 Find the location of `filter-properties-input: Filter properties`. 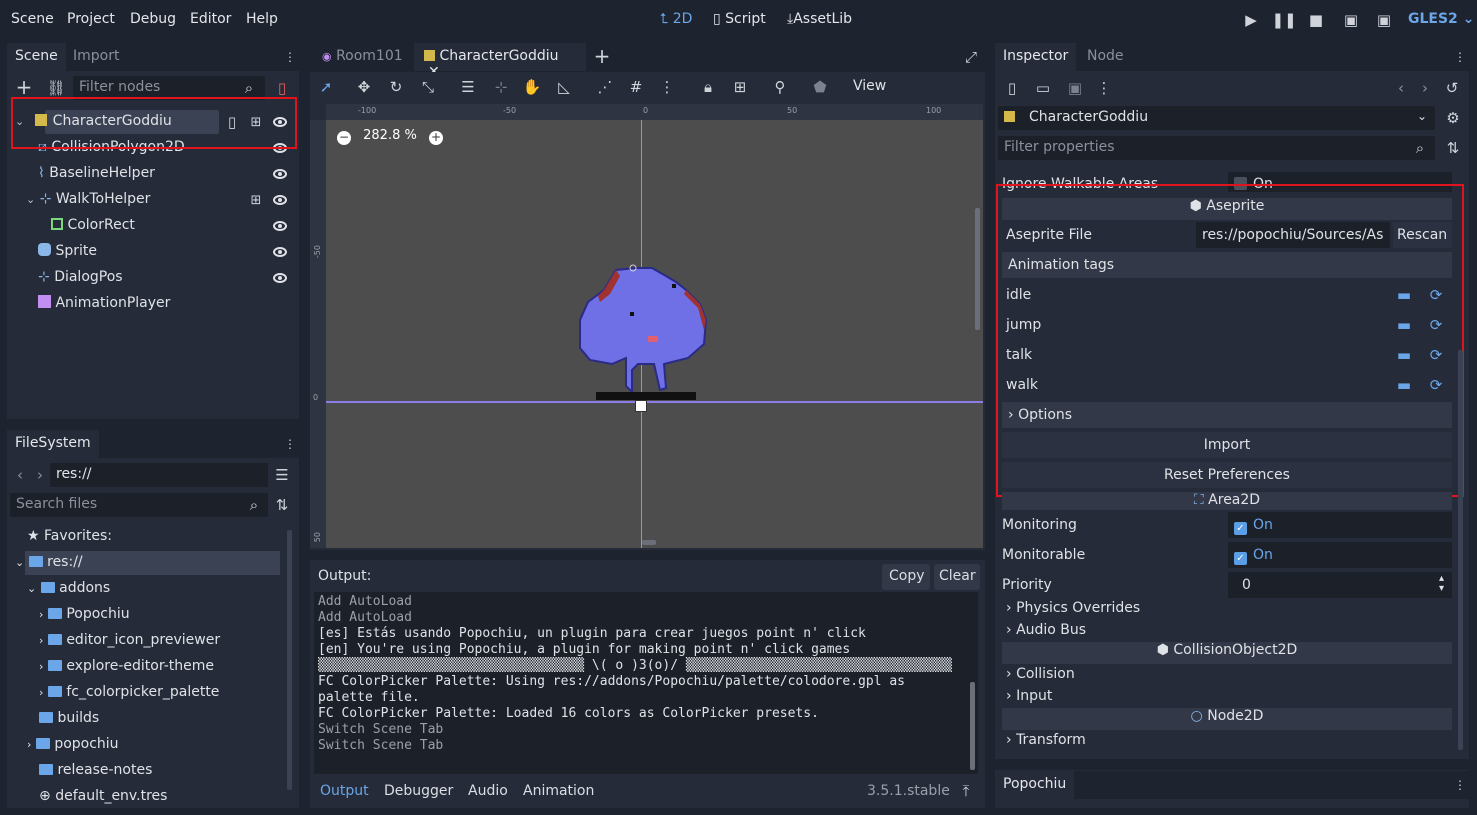

filter-properties-input: Filter properties is located at coordinates (1216, 148).